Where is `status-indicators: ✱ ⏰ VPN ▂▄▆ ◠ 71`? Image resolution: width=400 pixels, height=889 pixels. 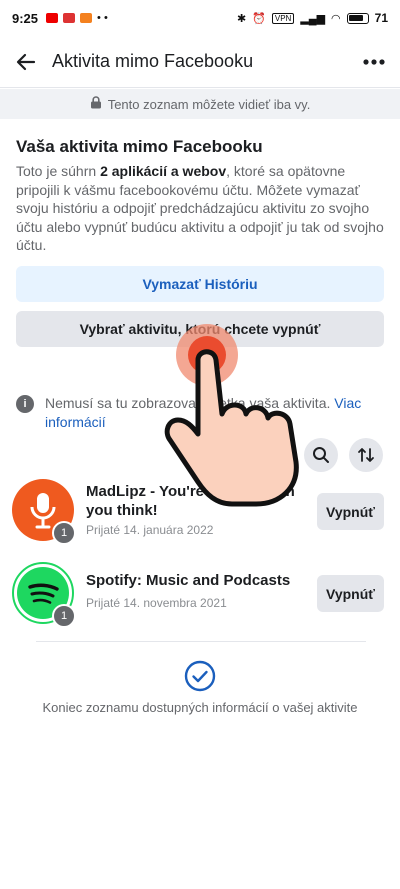
status-indicators: ✱ ⏰ VPN ▂▄▆ ◠ 71 is located at coordinates (312, 18).